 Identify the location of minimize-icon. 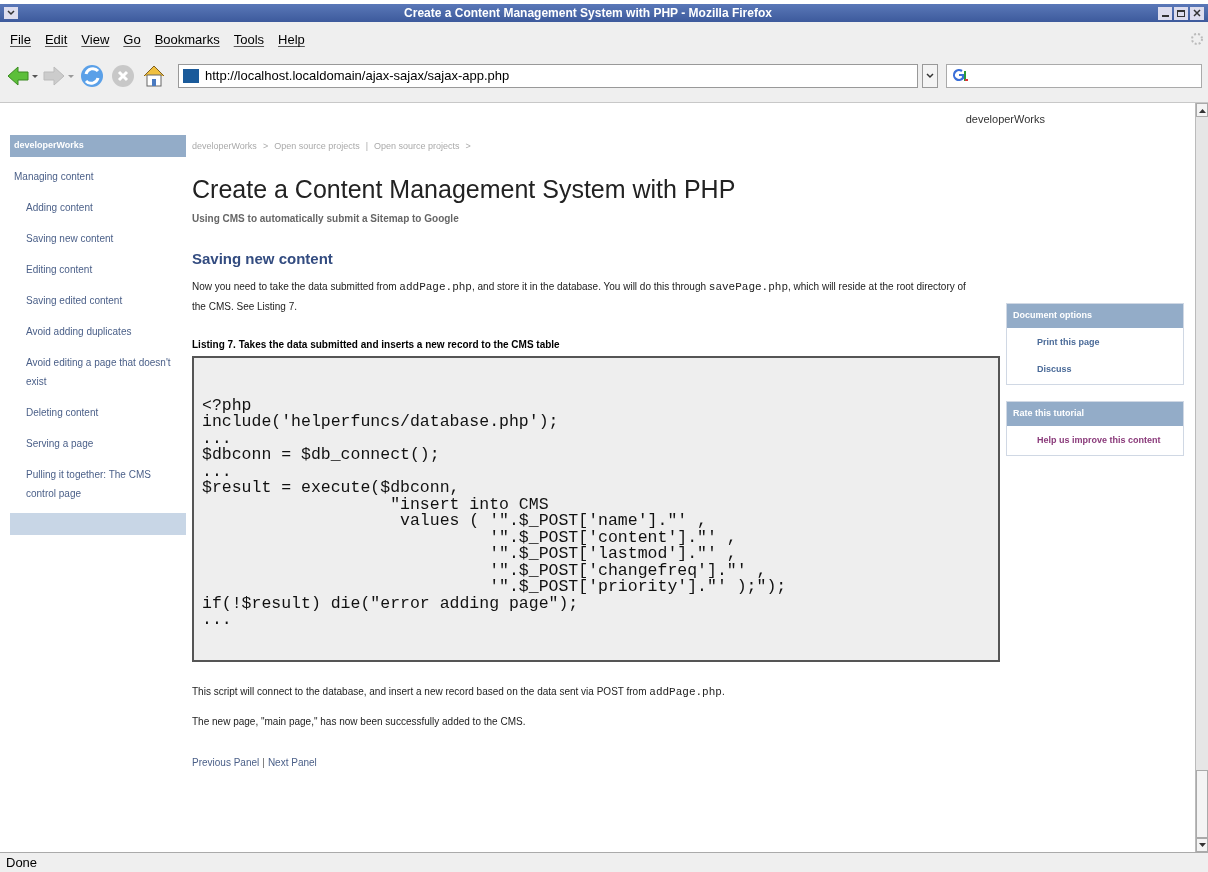
(1165, 13).